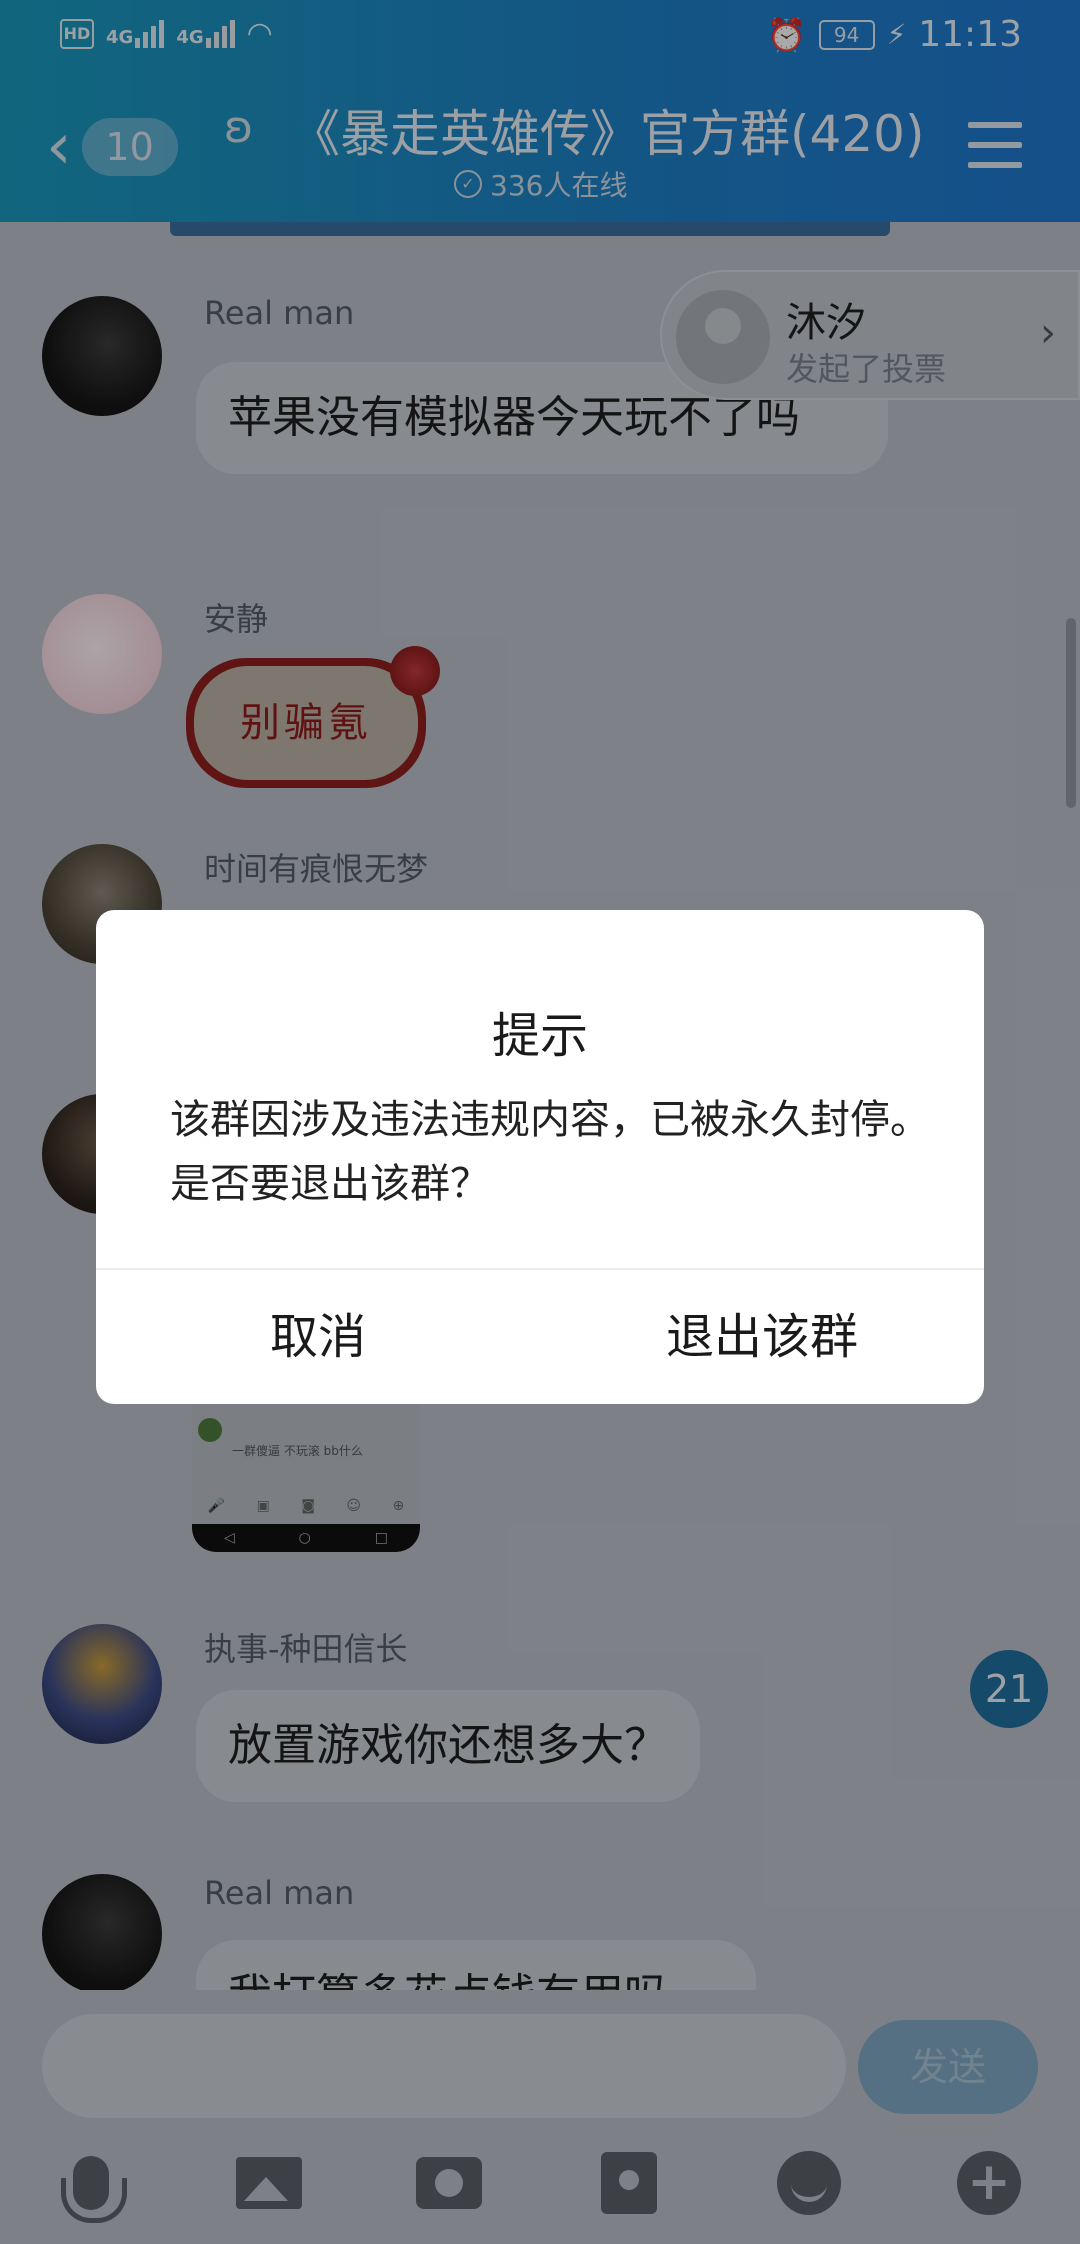 This screenshot has height=2244, width=1080. What do you see at coordinates (539, 1036) in the screenshot?
I see `dialog-title: 提示` at bounding box center [539, 1036].